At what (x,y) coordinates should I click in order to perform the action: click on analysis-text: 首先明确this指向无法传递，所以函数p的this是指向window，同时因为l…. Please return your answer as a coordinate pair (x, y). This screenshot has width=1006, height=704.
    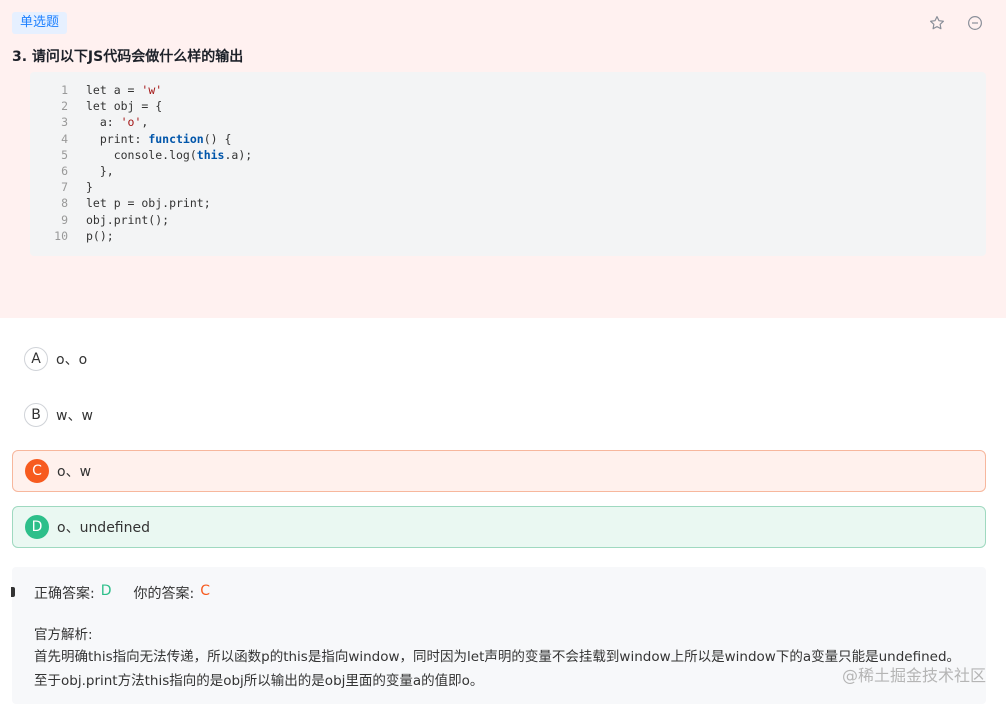
    Looking at the image, I should click on (497, 669).